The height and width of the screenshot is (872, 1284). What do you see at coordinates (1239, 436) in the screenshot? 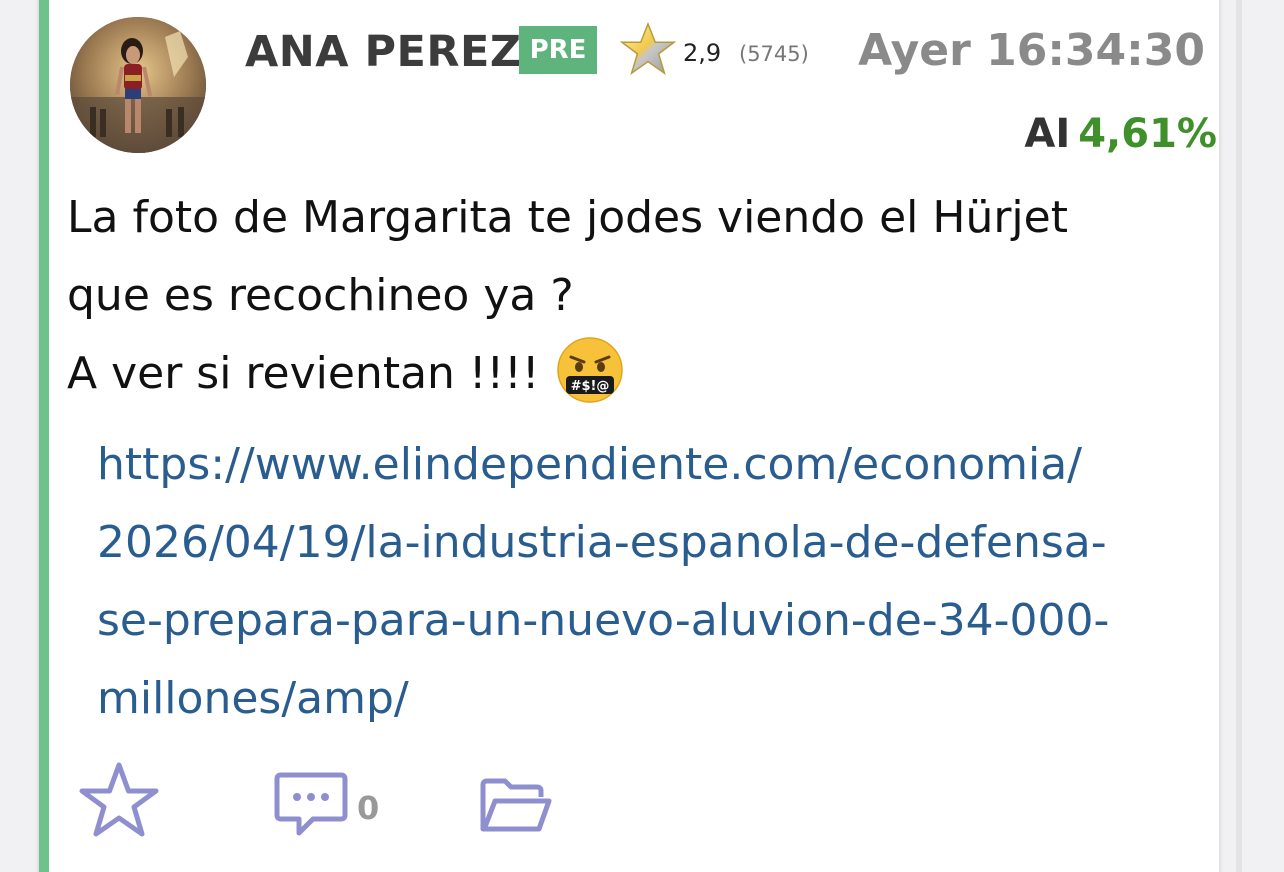
I see `scrollbar` at bounding box center [1239, 436].